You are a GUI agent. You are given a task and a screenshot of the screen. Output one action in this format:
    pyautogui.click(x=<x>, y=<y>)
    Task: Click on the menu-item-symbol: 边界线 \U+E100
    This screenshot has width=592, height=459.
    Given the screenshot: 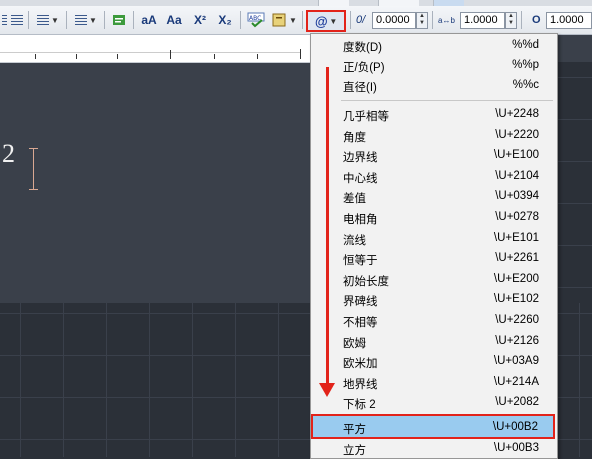 What is the action you would take?
    pyautogui.click(x=433, y=156)
    